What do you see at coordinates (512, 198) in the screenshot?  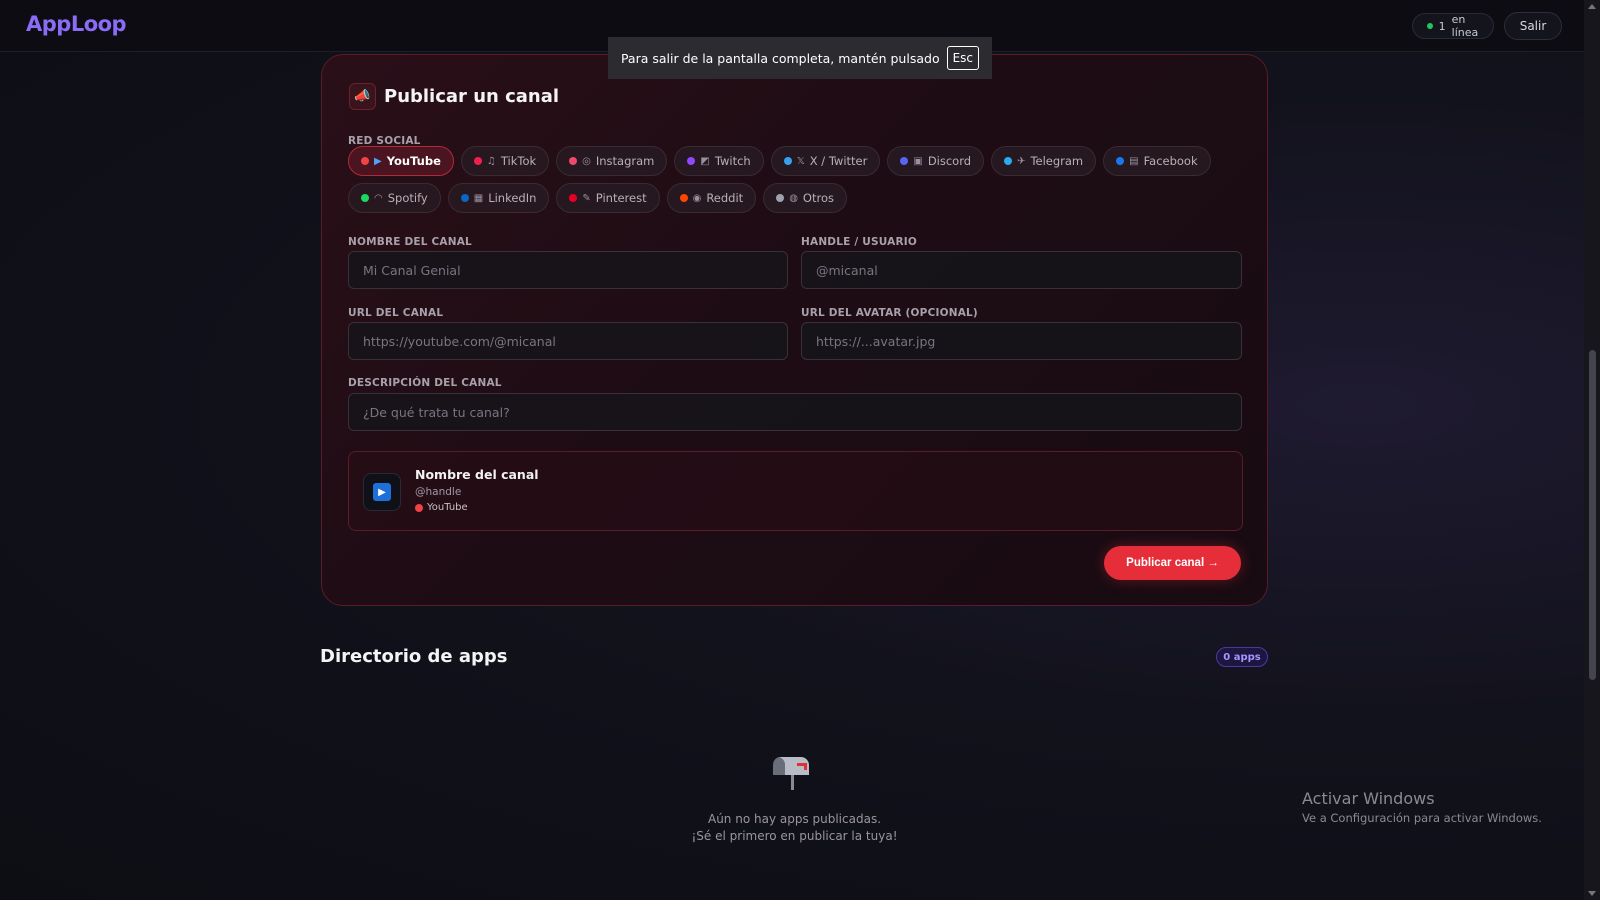 I see `network-chip-label: LinkedIn` at bounding box center [512, 198].